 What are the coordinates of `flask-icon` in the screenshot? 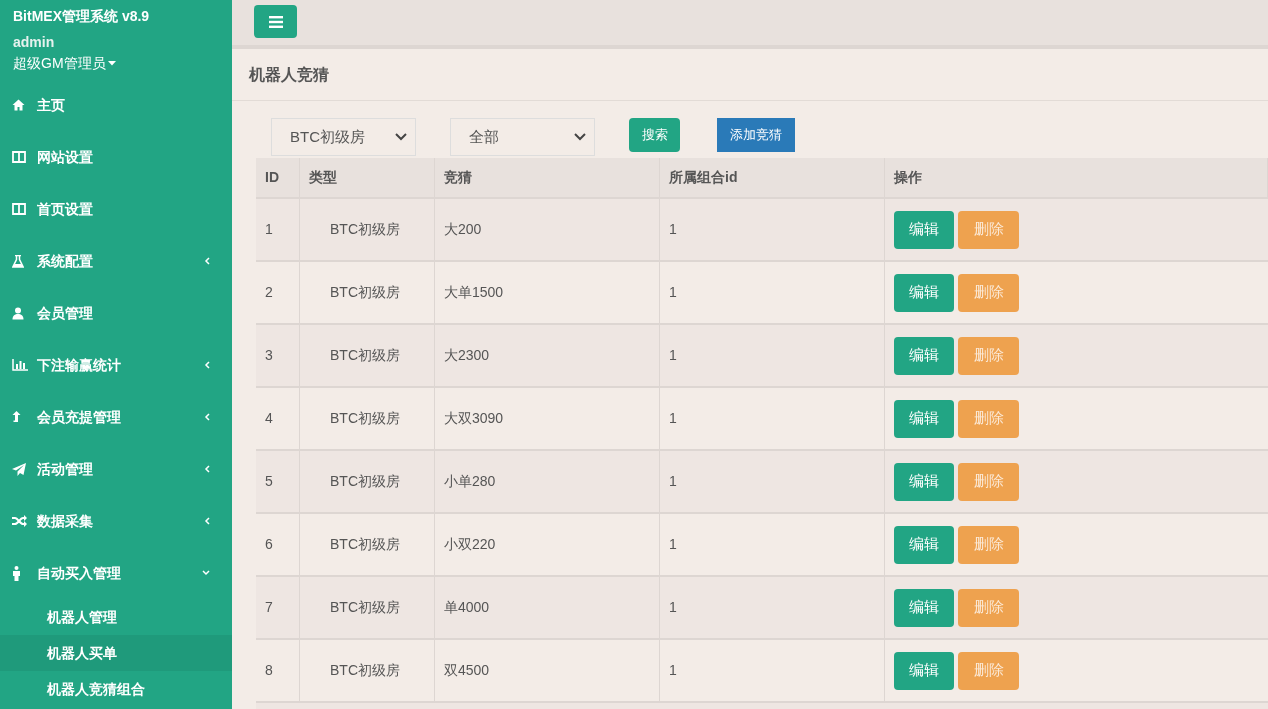 It's located at (18, 261).